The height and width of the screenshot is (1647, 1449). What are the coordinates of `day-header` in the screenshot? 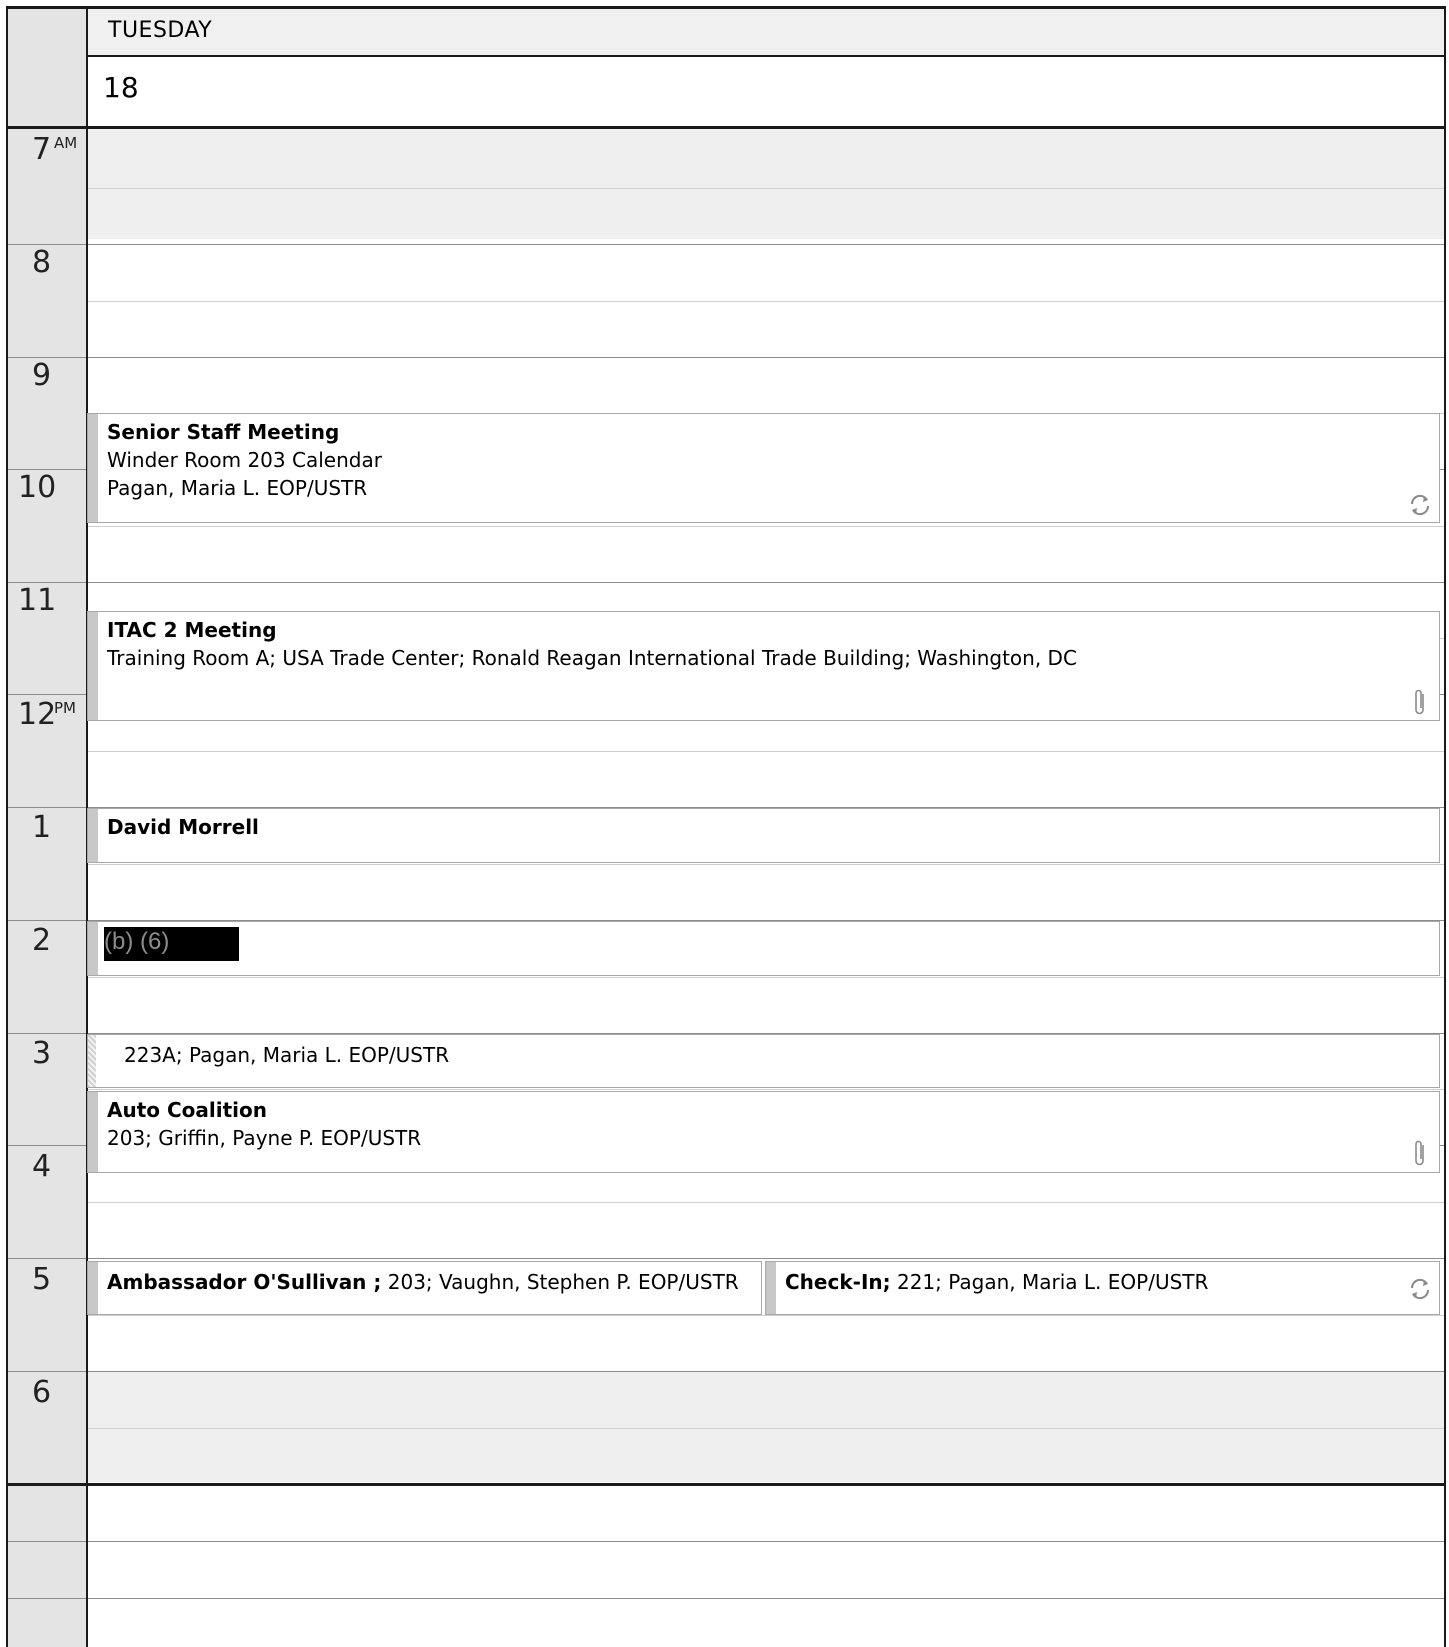 It's located at (766, 32).